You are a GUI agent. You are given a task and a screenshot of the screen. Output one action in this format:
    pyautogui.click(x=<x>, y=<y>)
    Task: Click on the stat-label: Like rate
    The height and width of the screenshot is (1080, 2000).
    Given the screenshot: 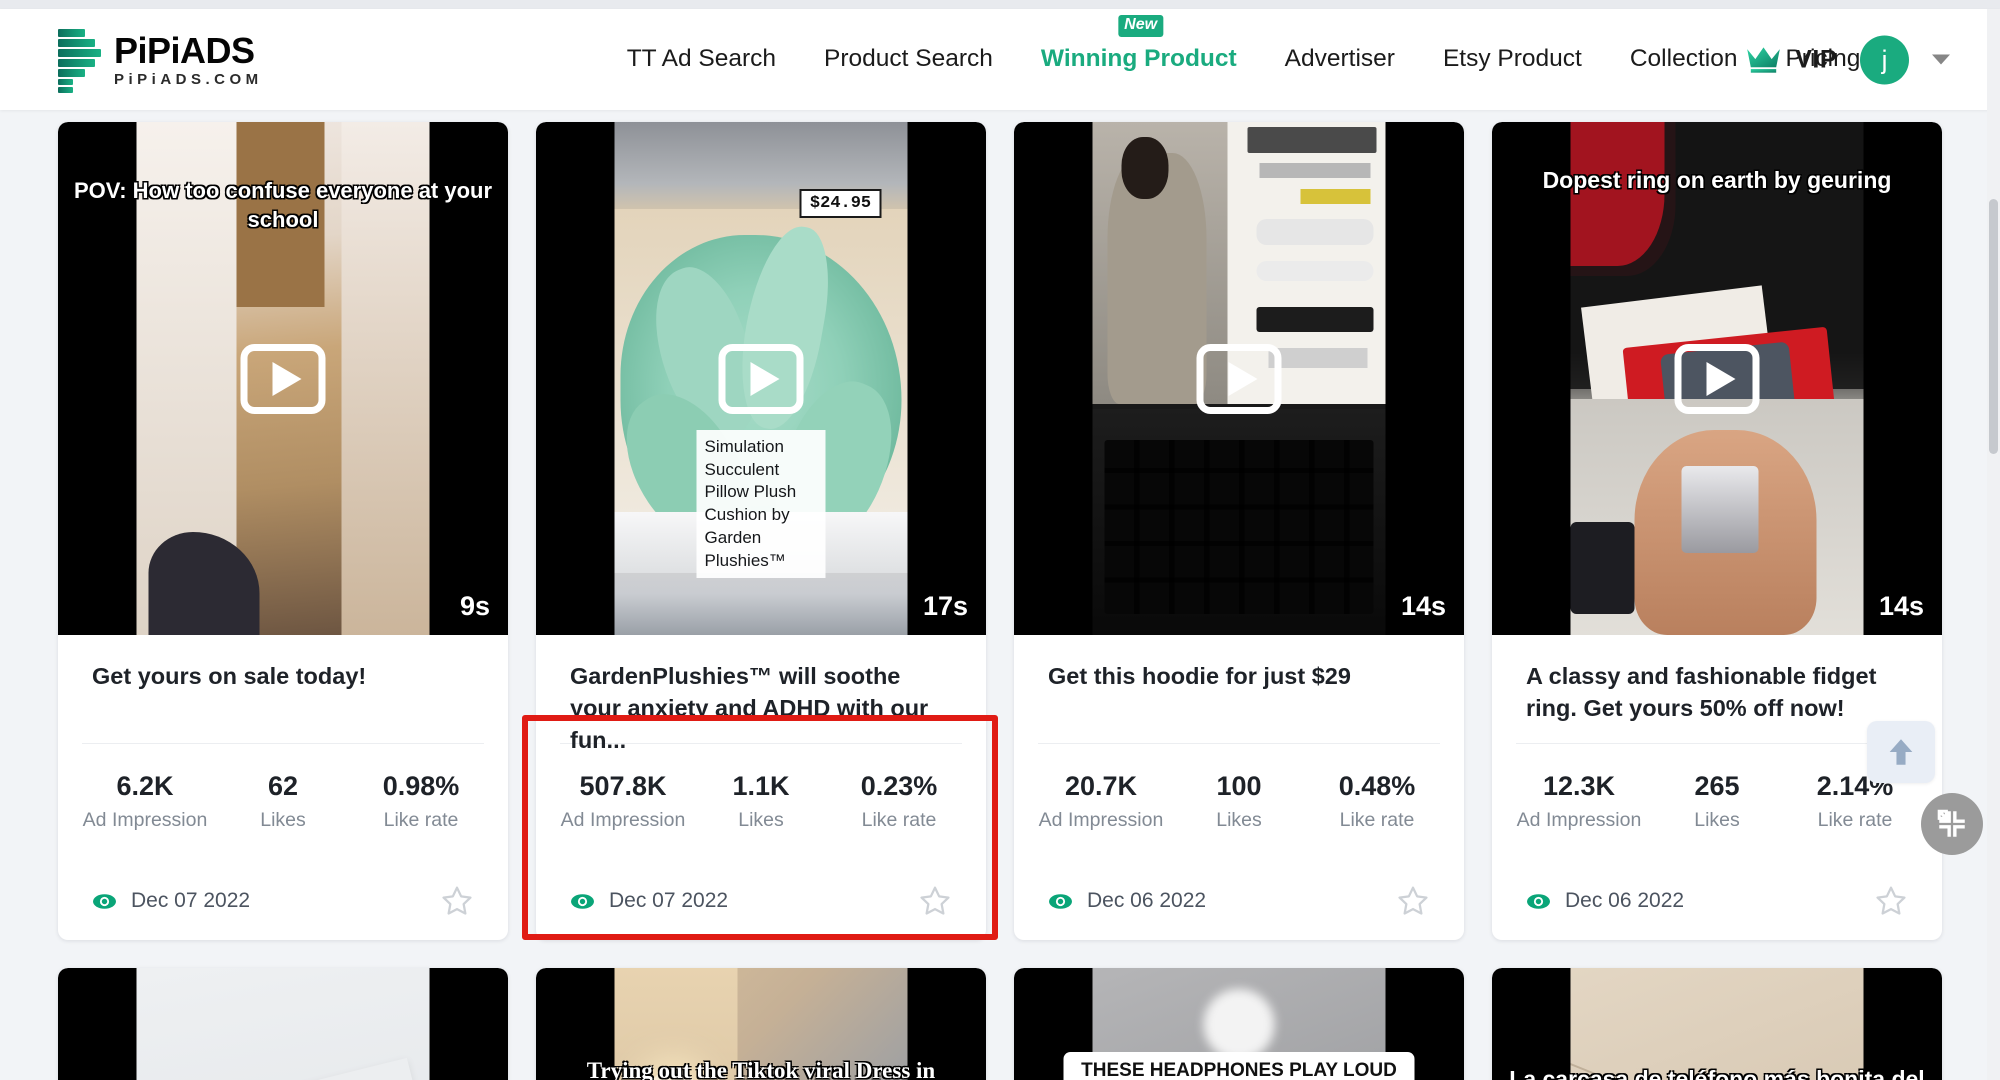 What is the action you would take?
    pyautogui.click(x=899, y=819)
    